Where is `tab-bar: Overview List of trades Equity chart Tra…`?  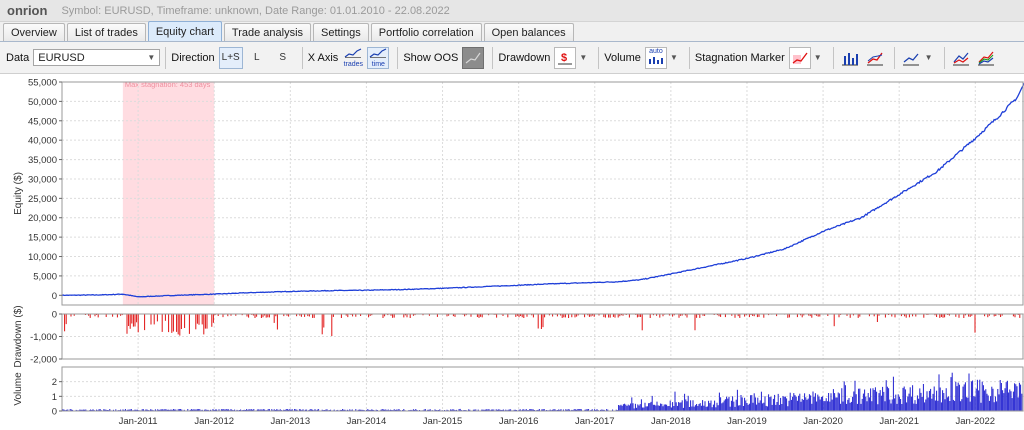
tab-bar: Overview List of trades Equity chart Tra… is located at coordinates (512, 31).